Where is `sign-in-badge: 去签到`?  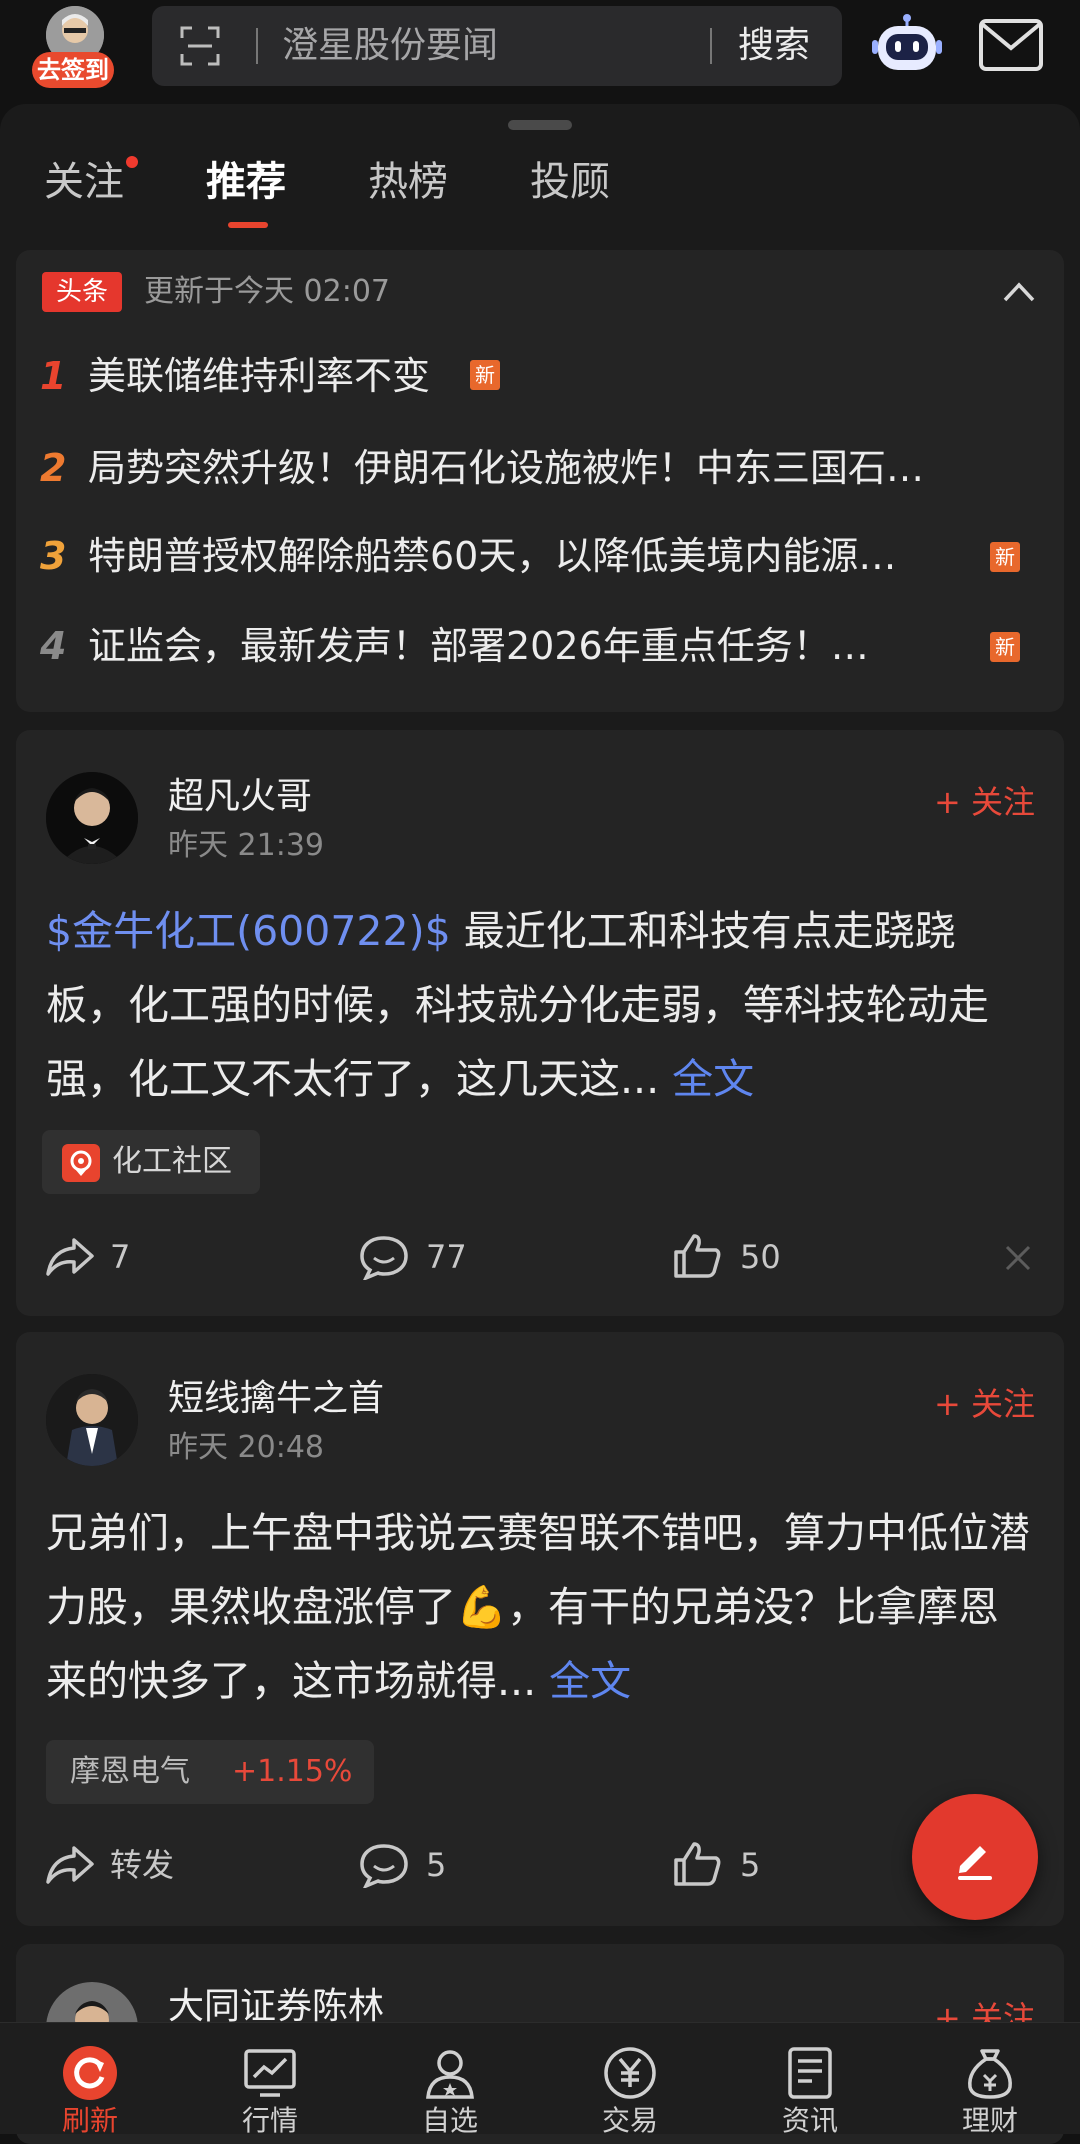
sign-in-badge: 去签到 is located at coordinates (73, 70).